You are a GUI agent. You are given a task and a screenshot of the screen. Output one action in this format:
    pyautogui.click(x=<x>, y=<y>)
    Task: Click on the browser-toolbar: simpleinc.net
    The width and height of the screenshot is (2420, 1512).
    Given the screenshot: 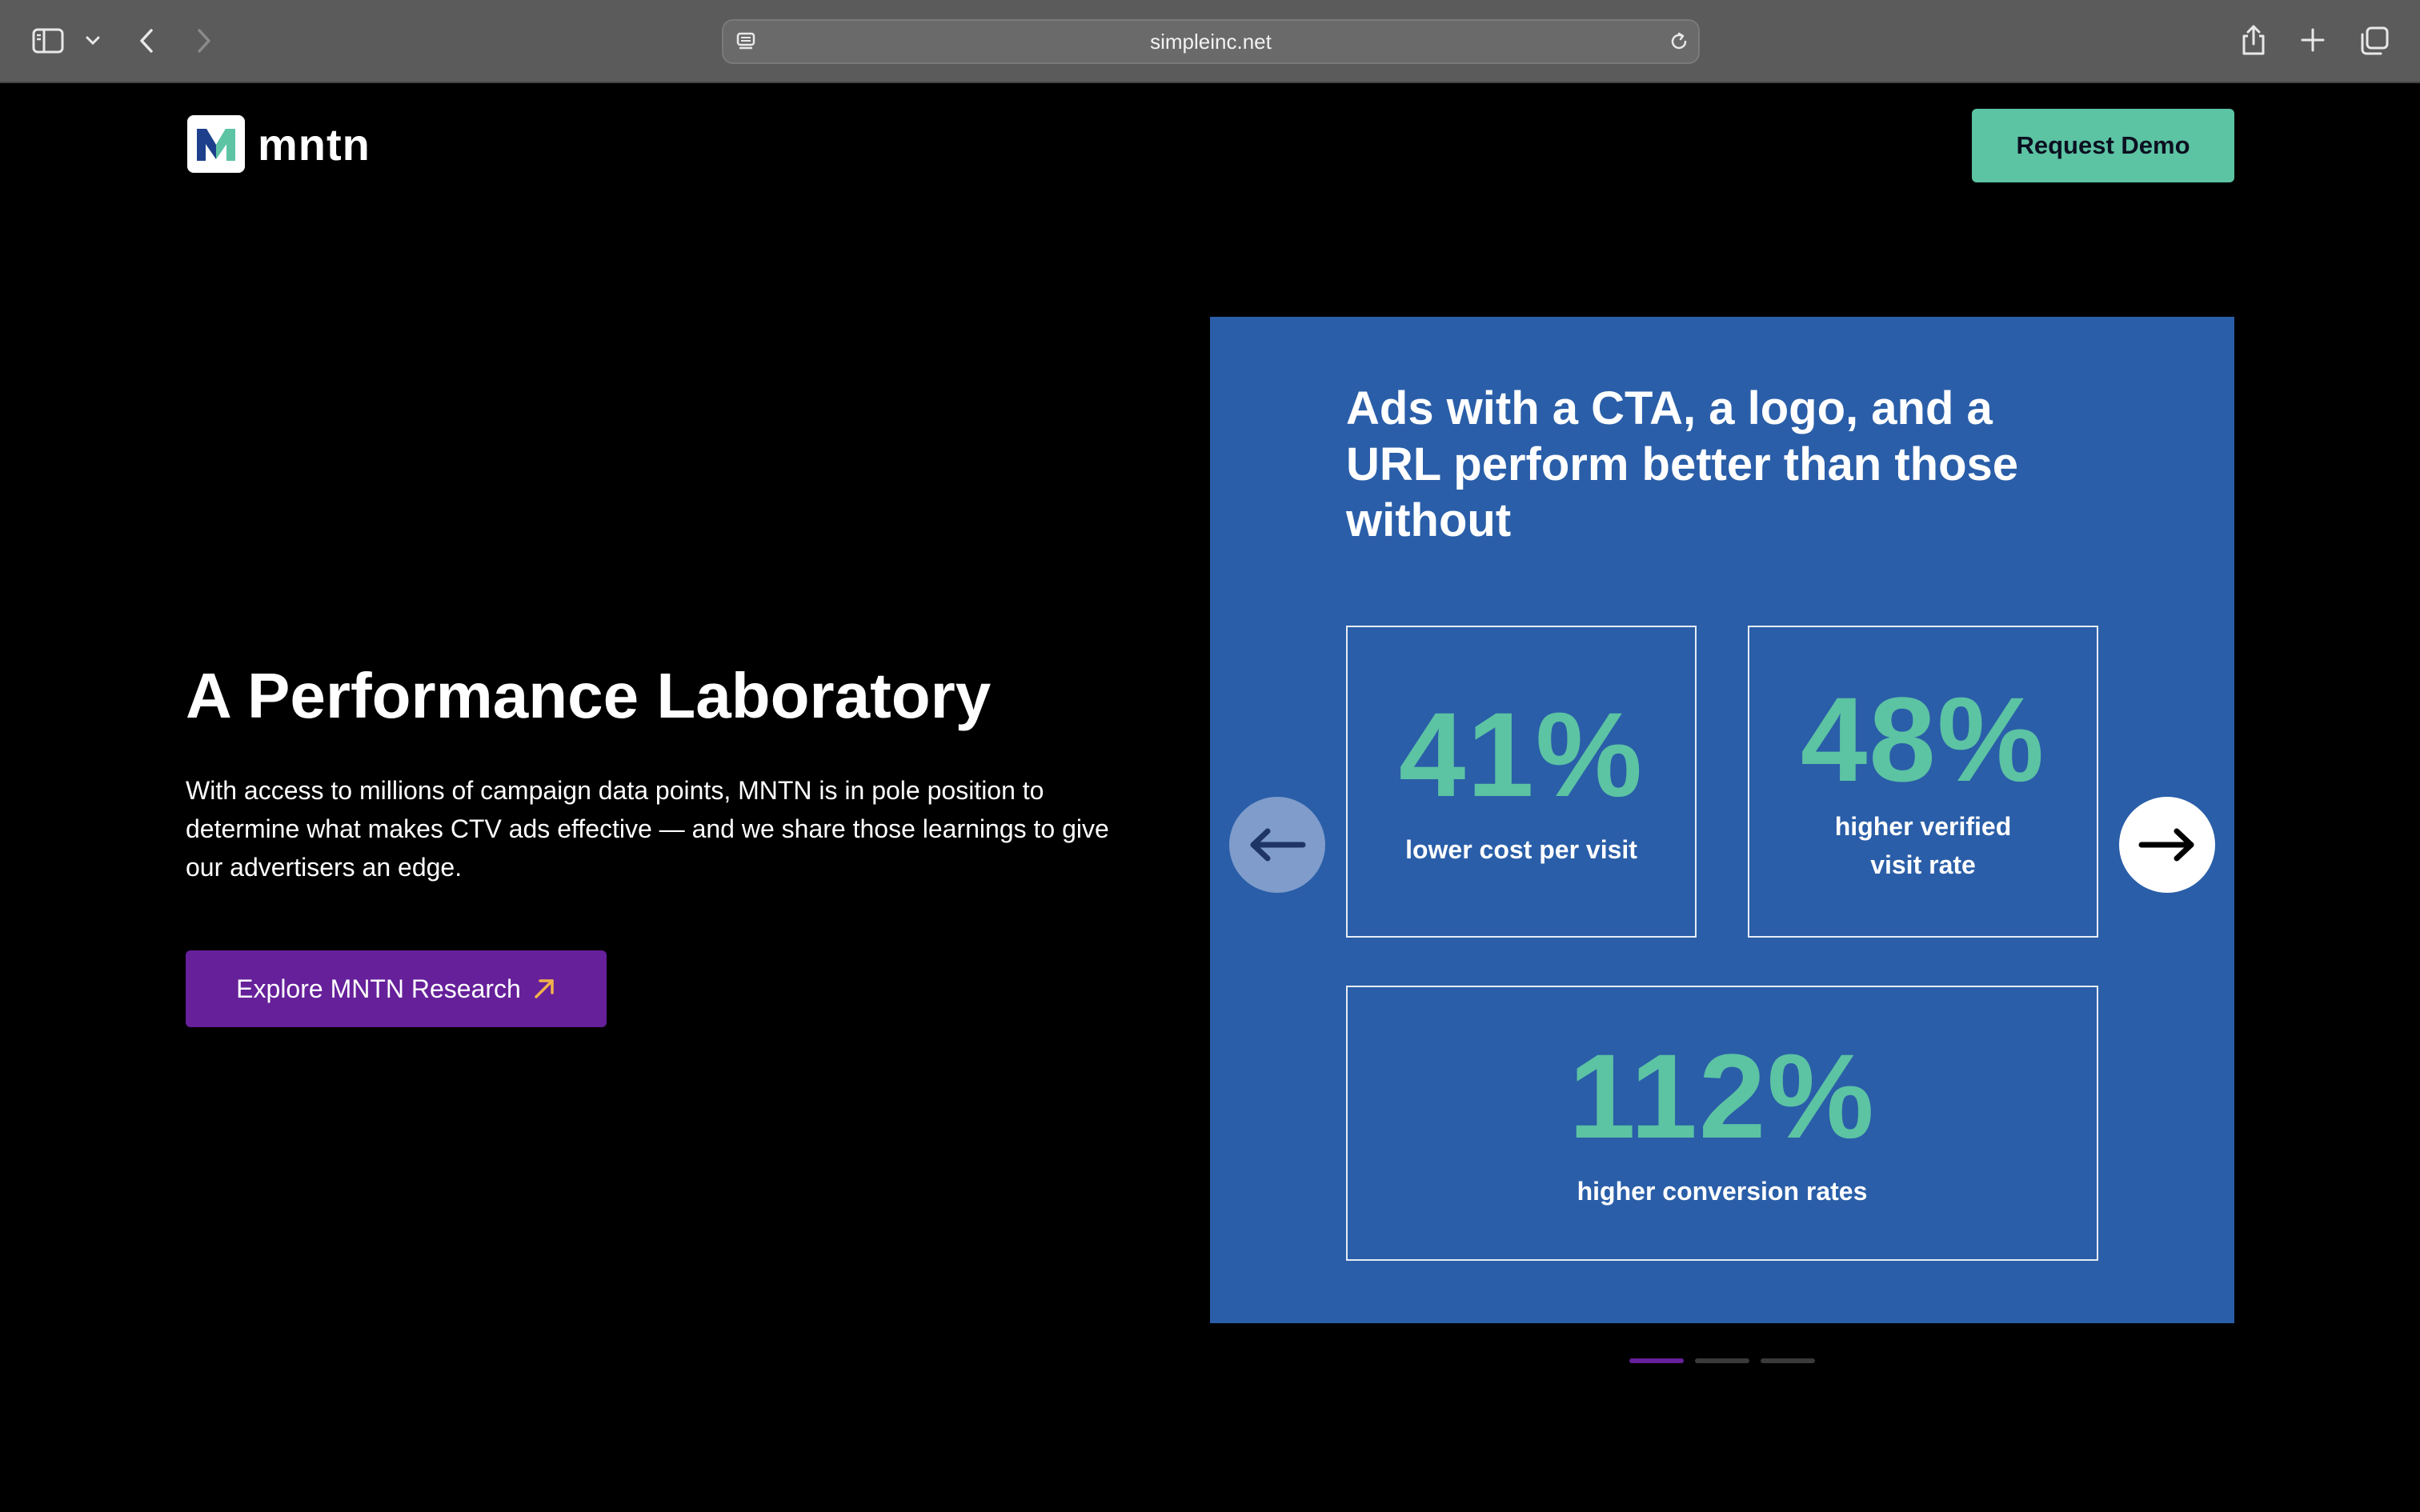 What is the action you would take?
    pyautogui.click(x=1210, y=41)
    